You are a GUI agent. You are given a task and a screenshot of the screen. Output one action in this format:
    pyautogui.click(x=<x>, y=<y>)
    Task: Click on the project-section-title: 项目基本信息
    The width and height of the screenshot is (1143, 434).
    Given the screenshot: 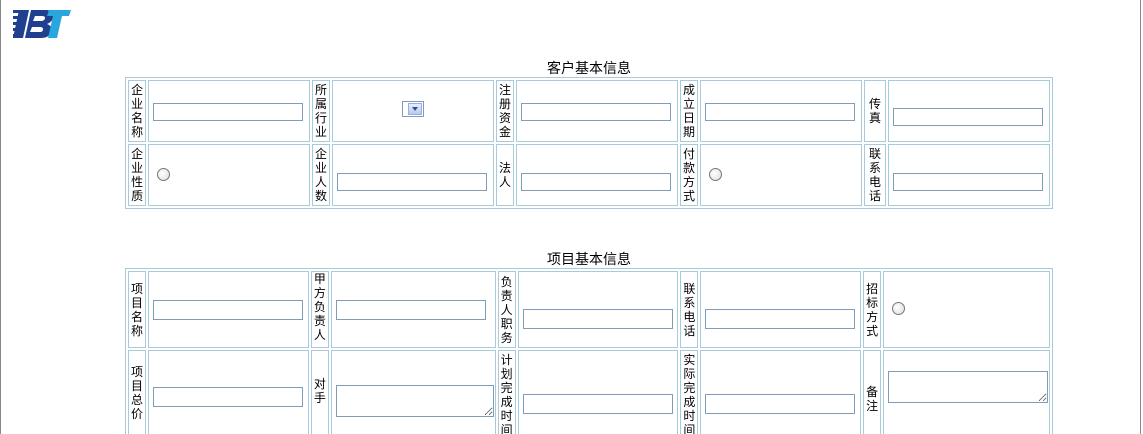 What is the action you would take?
    pyautogui.click(x=589, y=260)
    